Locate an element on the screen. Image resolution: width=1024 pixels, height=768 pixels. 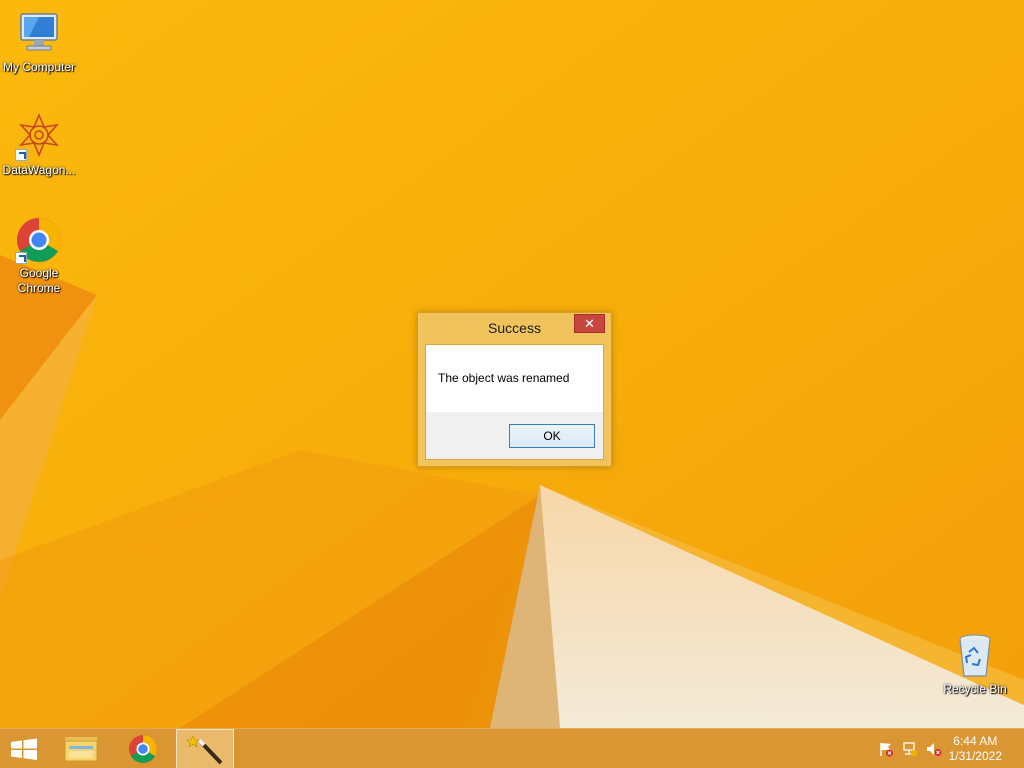
recycle-bin-icon is located at coordinates (975, 656).